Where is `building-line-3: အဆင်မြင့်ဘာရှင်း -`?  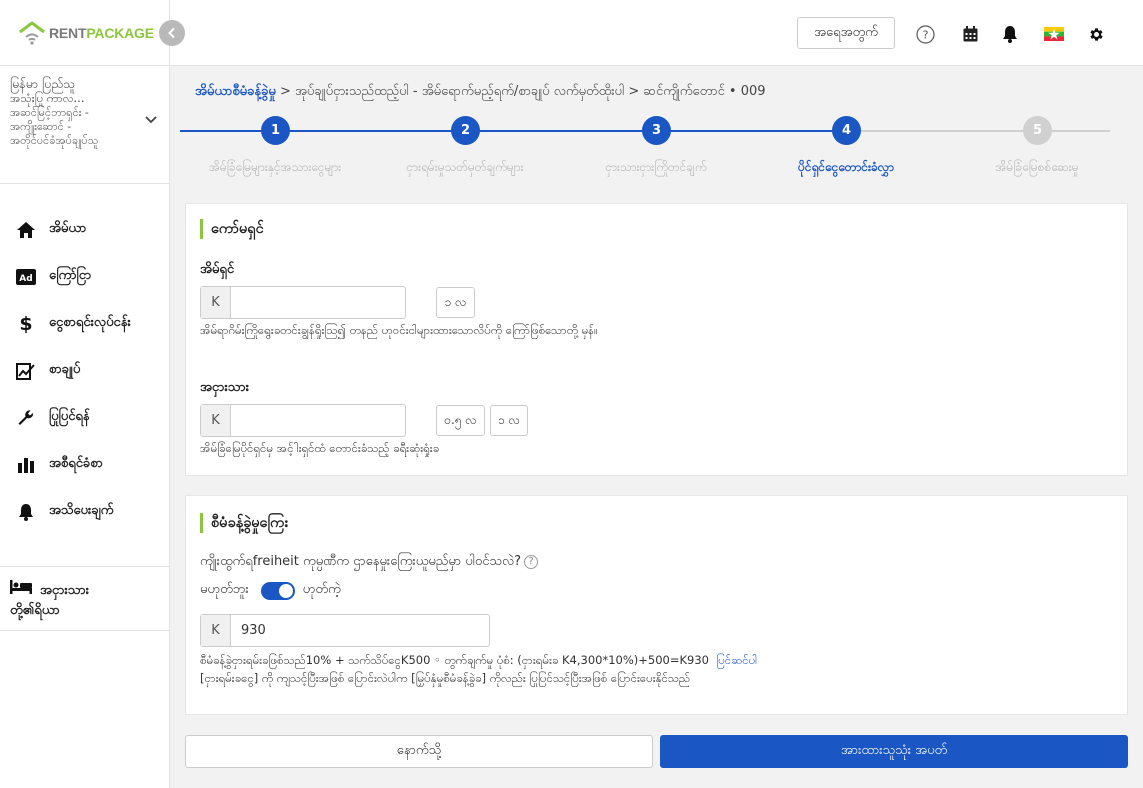
building-line-3: အဆင်မြင့်ဘာရှင်း - is located at coordinates (49, 112).